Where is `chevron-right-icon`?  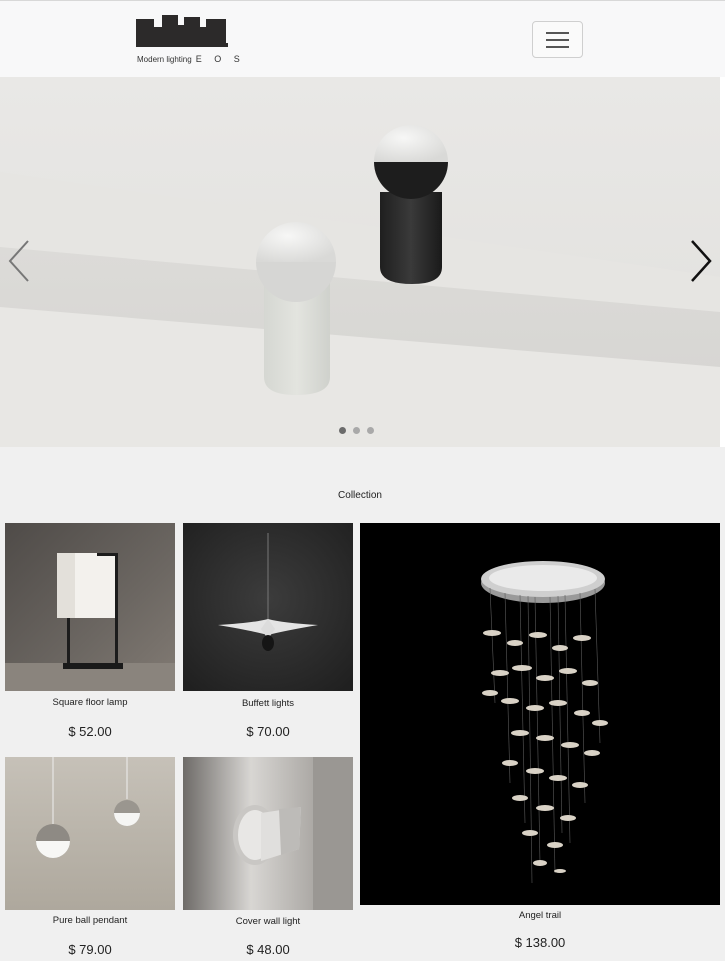
chevron-right-icon is located at coordinates (701, 261).